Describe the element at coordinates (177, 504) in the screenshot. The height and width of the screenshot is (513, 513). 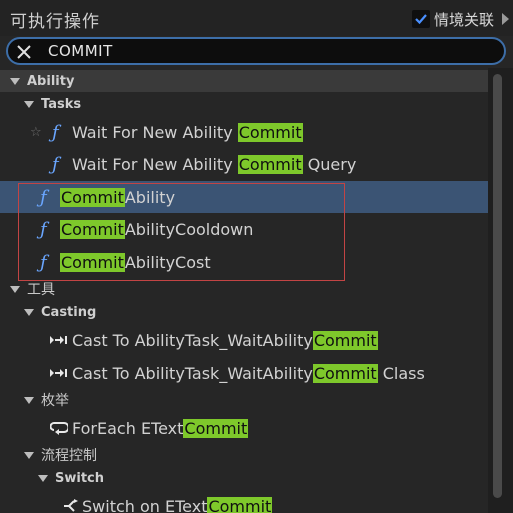
I see `action-label: Switch on ETextCommit` at that location.